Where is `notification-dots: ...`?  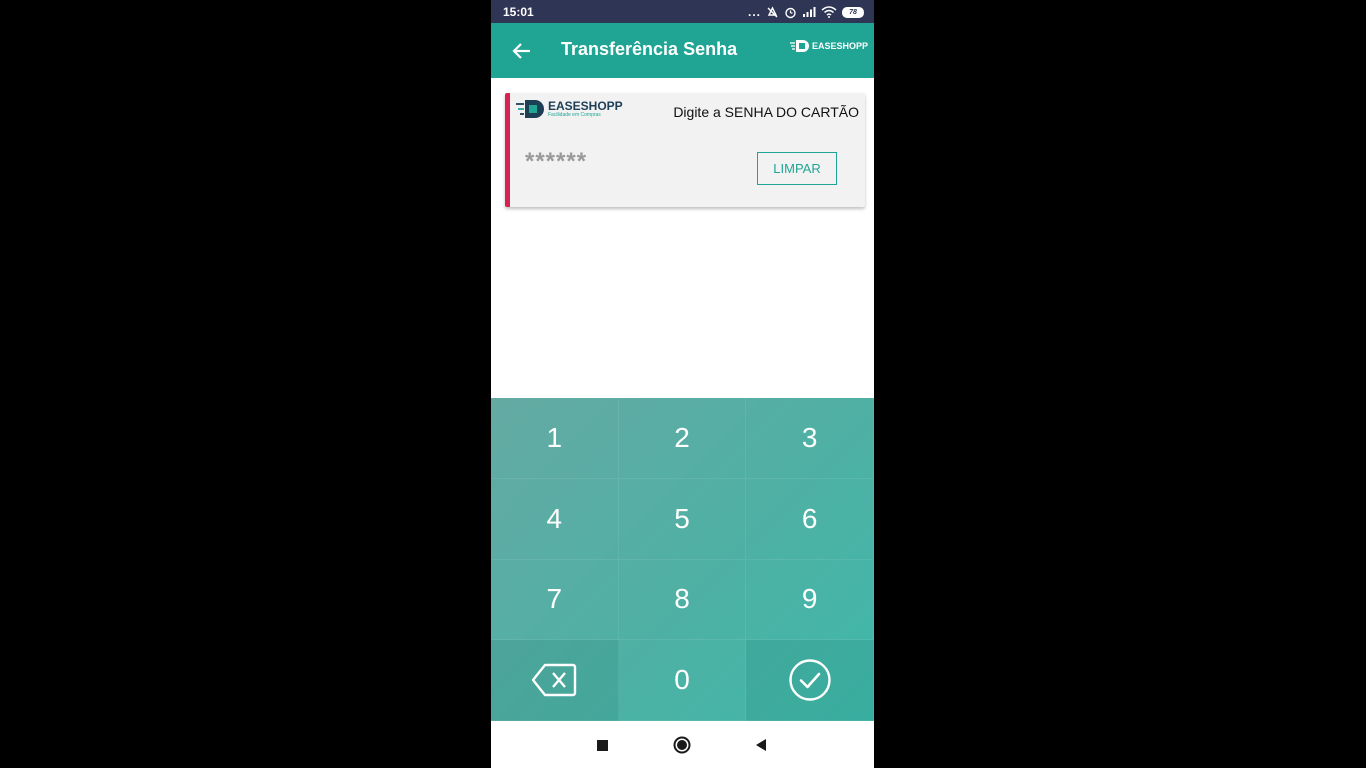 notification-dots: ... is located at coordinates (754, 12).